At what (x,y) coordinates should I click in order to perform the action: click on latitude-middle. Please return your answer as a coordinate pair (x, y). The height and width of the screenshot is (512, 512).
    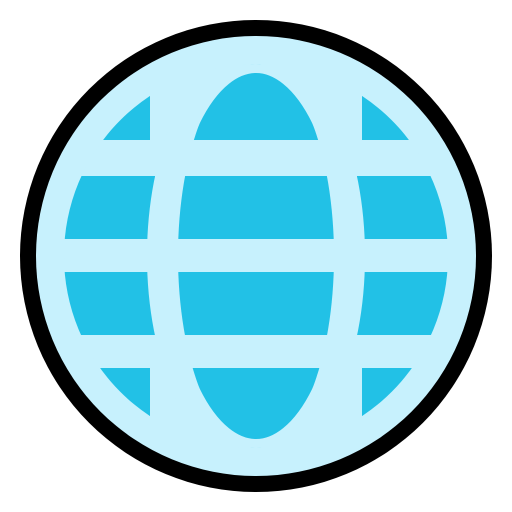
    Looking at the image, I should click on (256, 255).